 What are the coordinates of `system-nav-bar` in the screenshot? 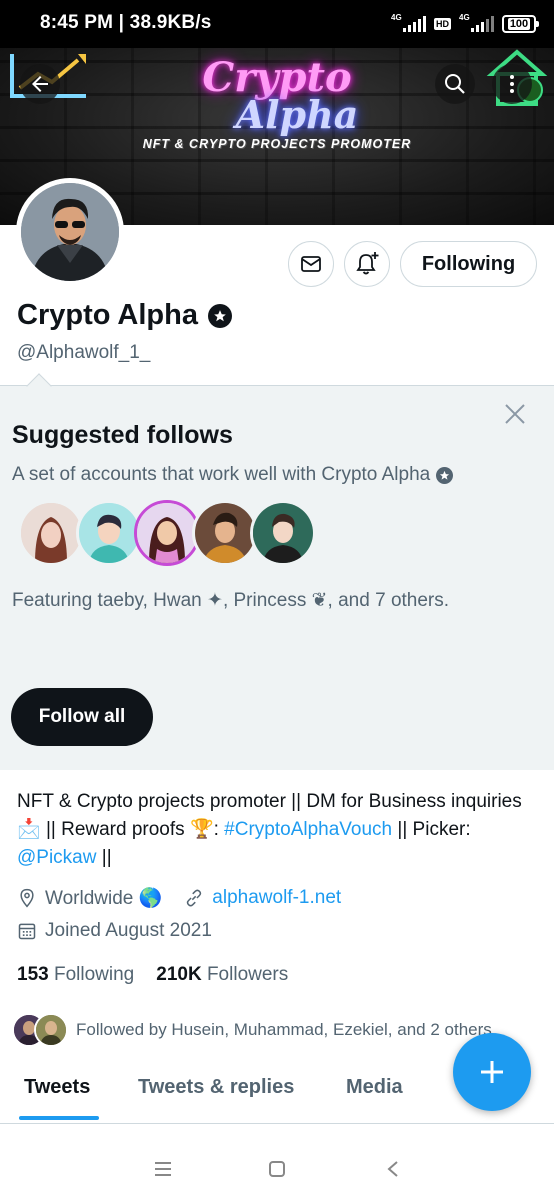 It's located at (277, 1168).